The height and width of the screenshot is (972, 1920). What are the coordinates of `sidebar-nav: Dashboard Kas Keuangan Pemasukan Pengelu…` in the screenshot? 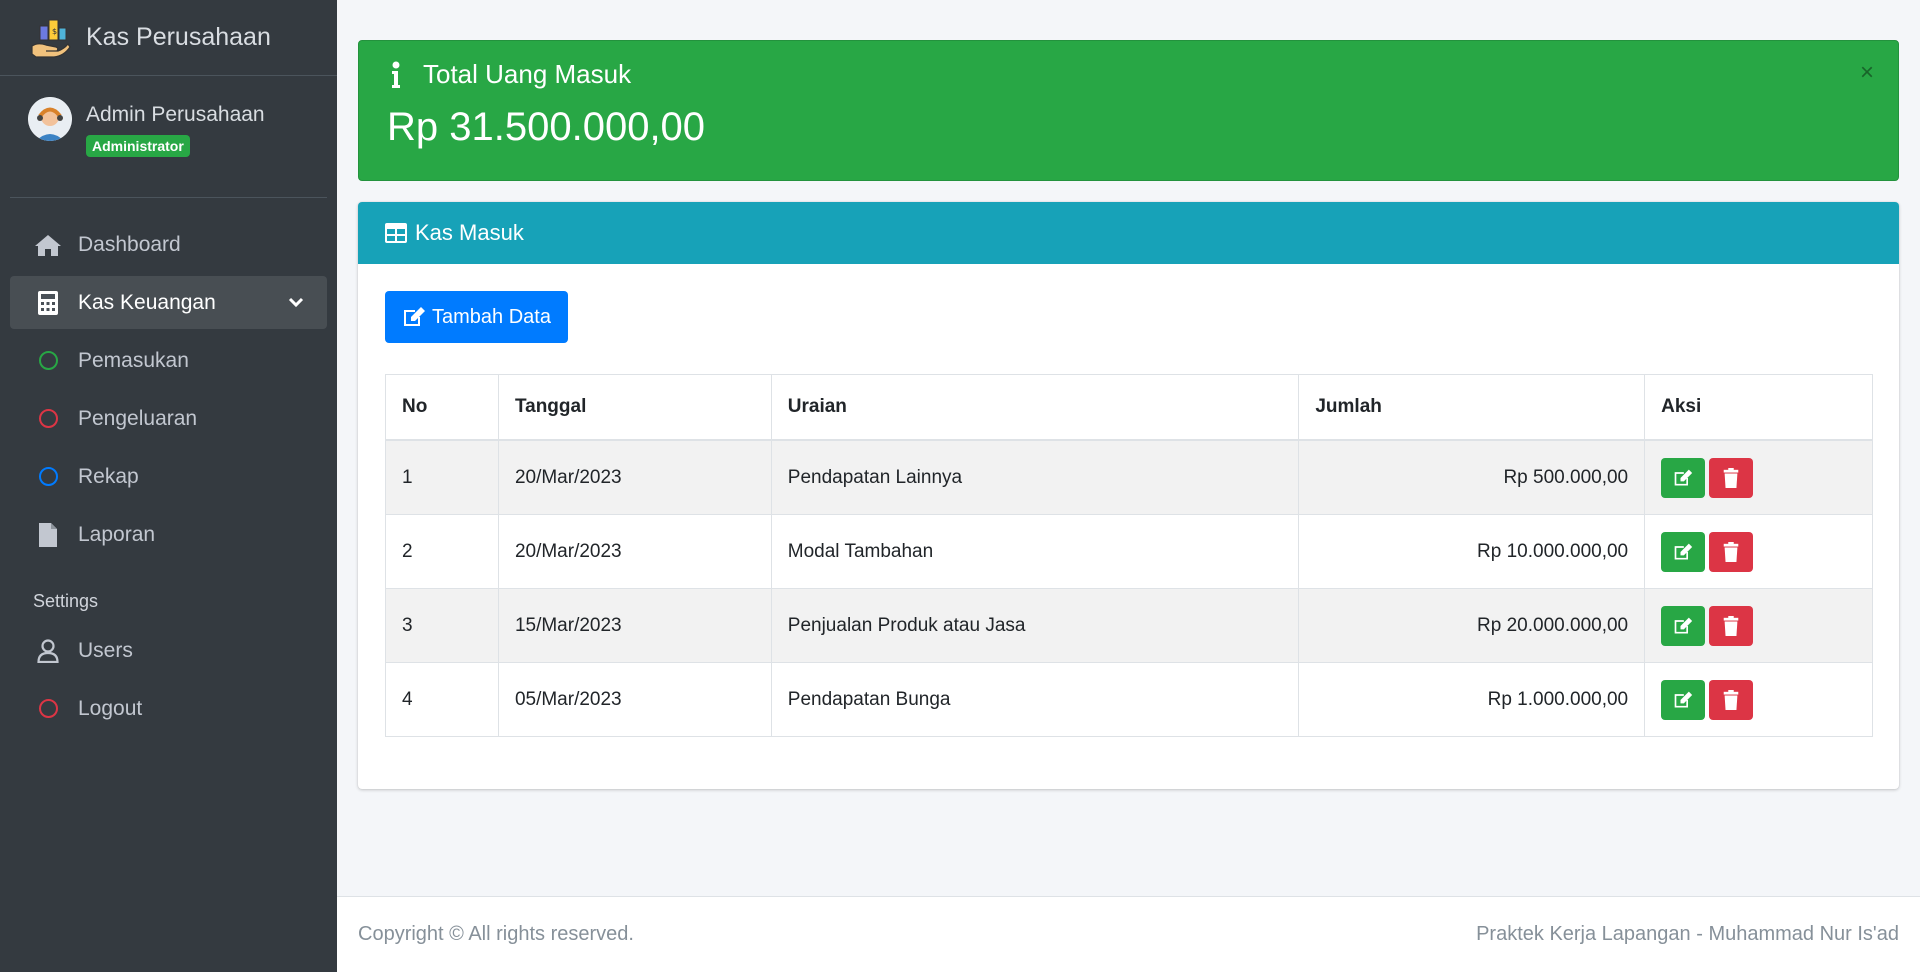 It's located at (168, 476).